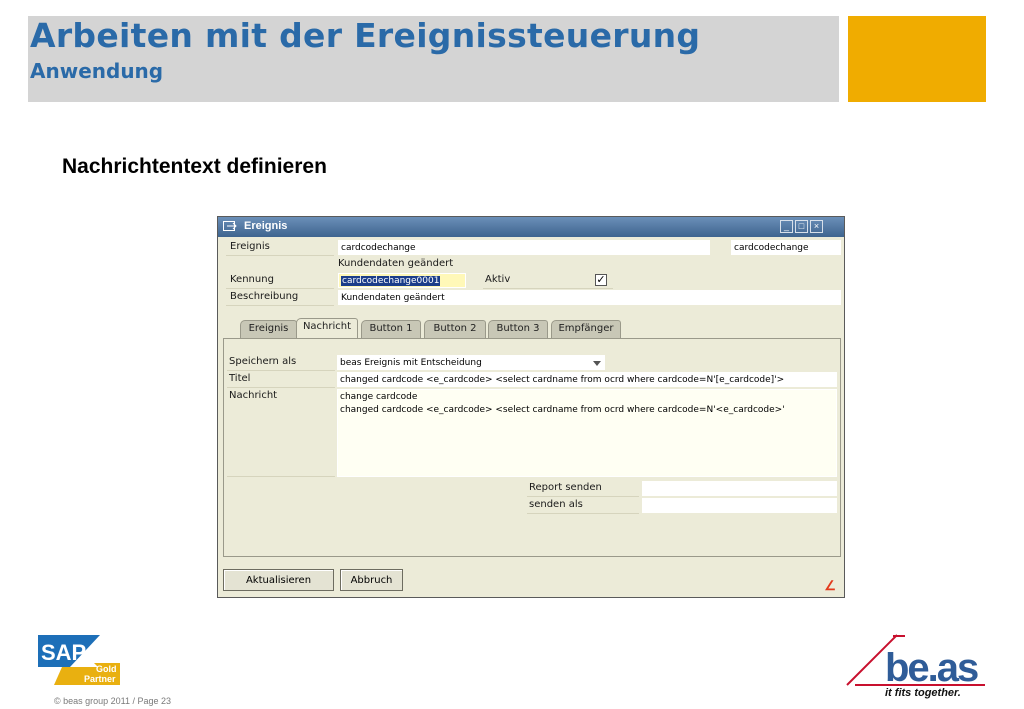 The image size is (1024, 709). I want to click on tab-button-2: Button 2, so click(455, 329).